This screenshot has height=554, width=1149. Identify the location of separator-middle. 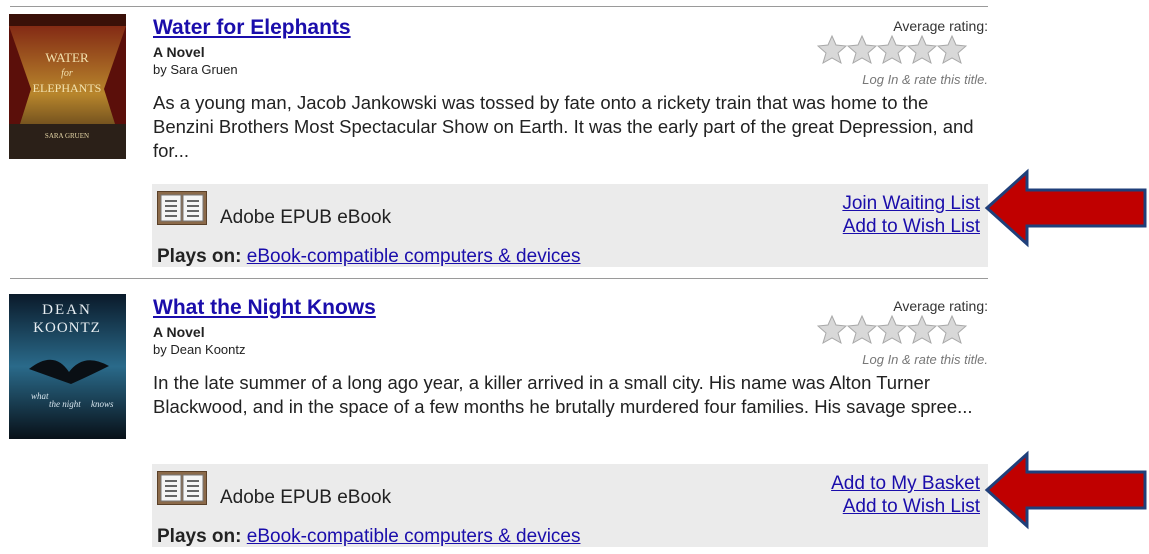
(499, 278).